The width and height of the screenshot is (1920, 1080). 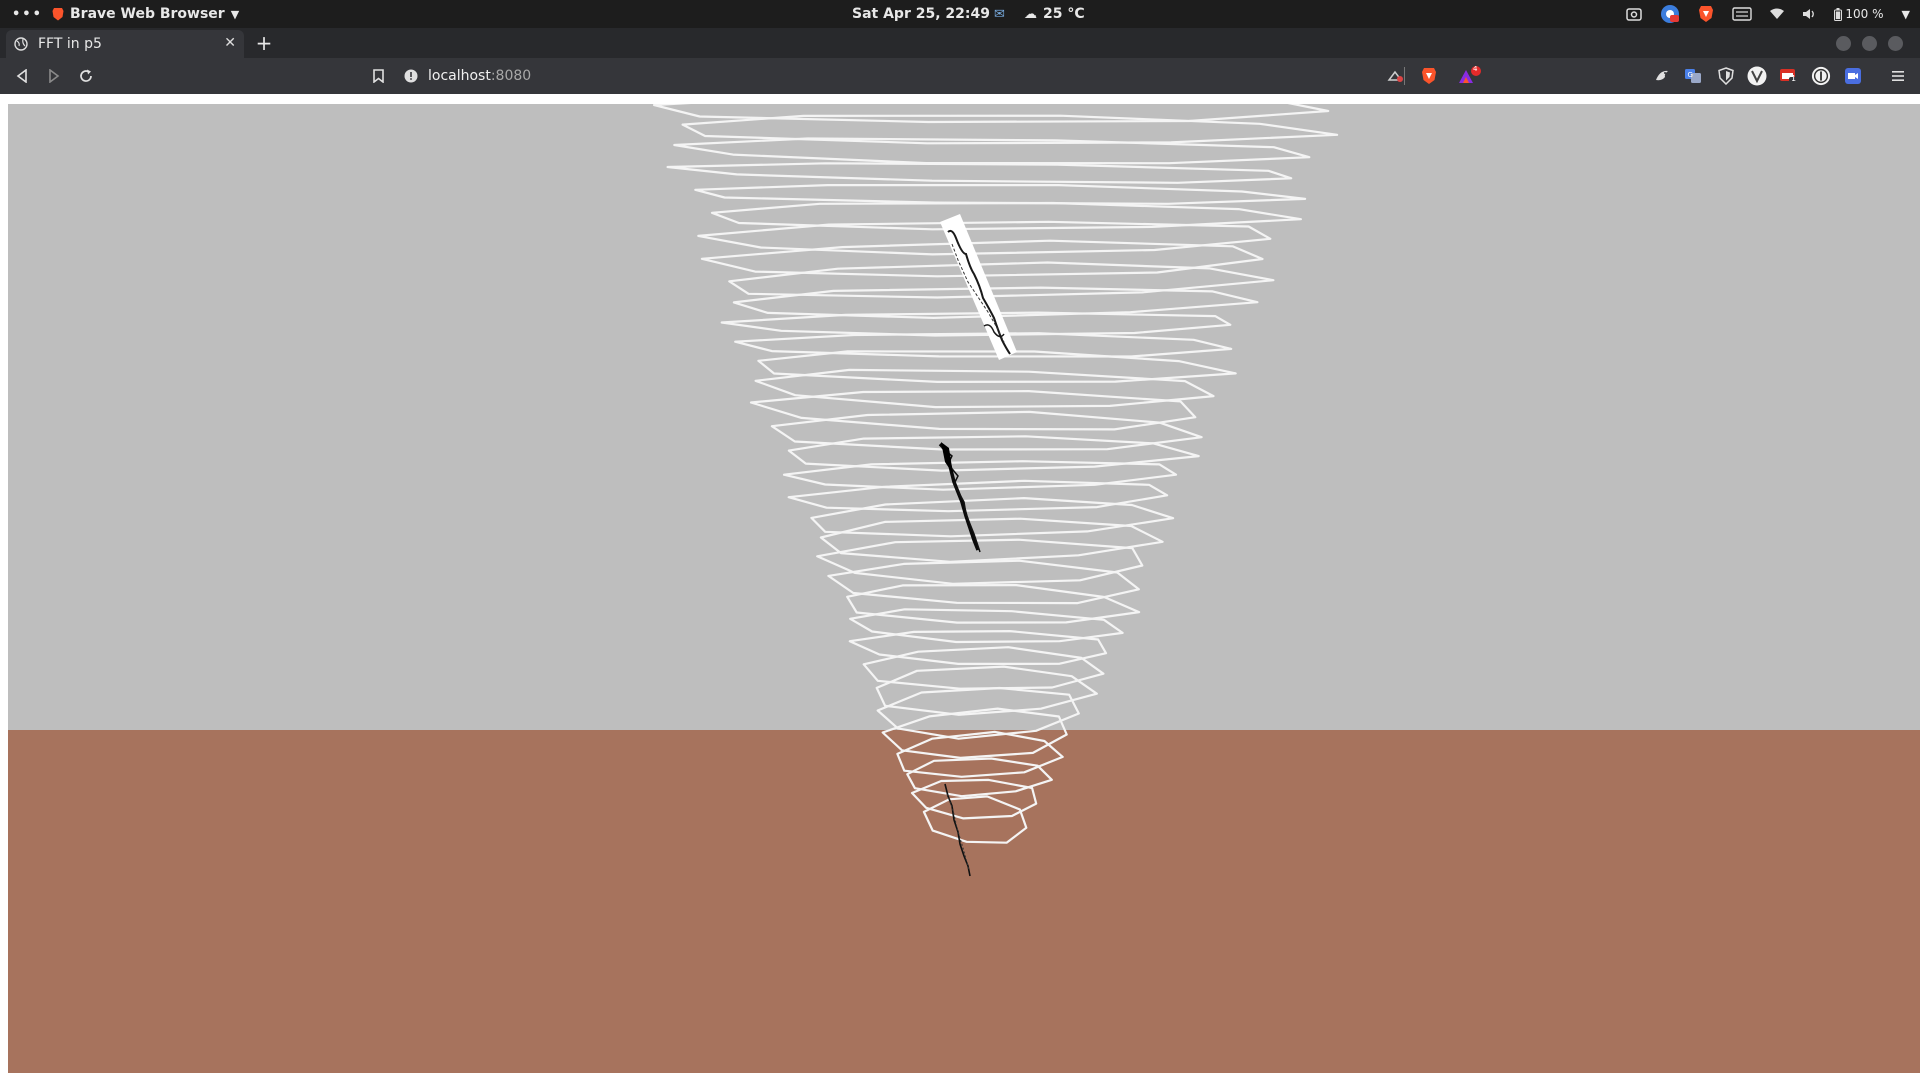 I want to click on clock: Sat Apr 25, 22:49 ✉, so click(x=928, y=14).